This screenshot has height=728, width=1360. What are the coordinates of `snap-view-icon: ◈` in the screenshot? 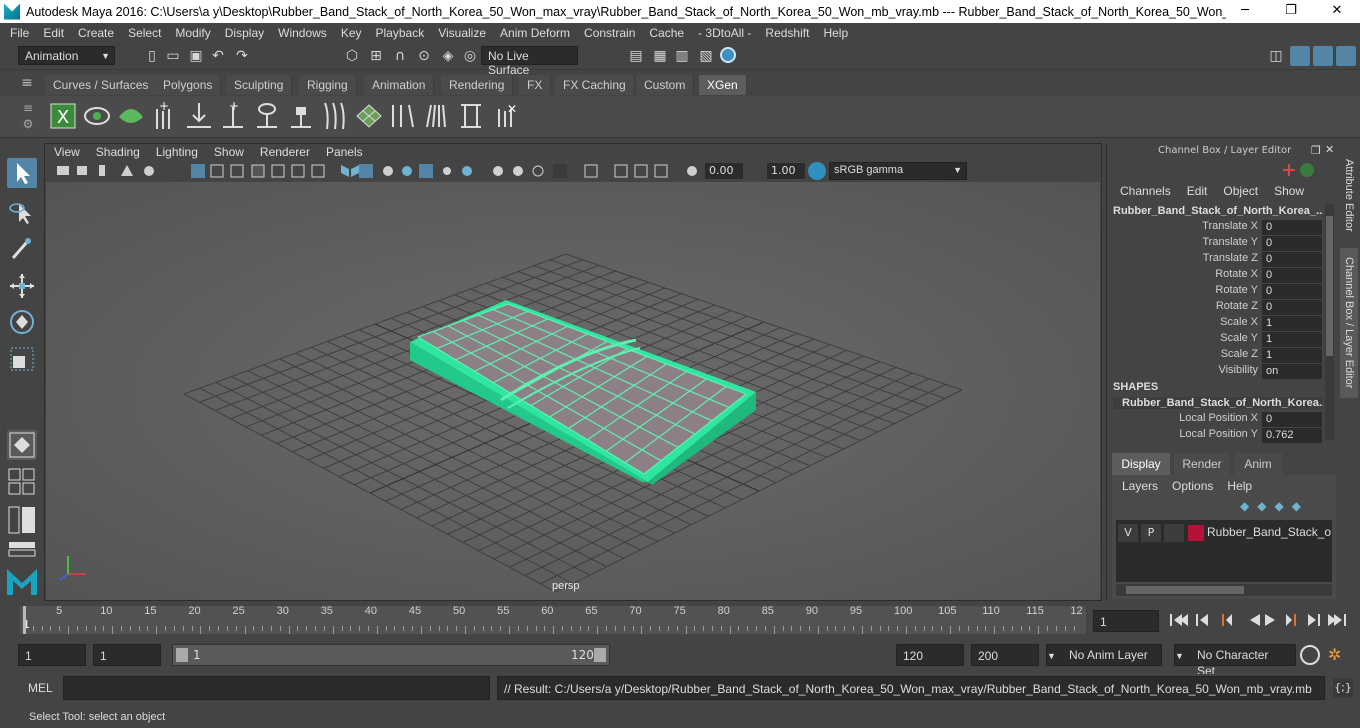 It's located at (448, 56).